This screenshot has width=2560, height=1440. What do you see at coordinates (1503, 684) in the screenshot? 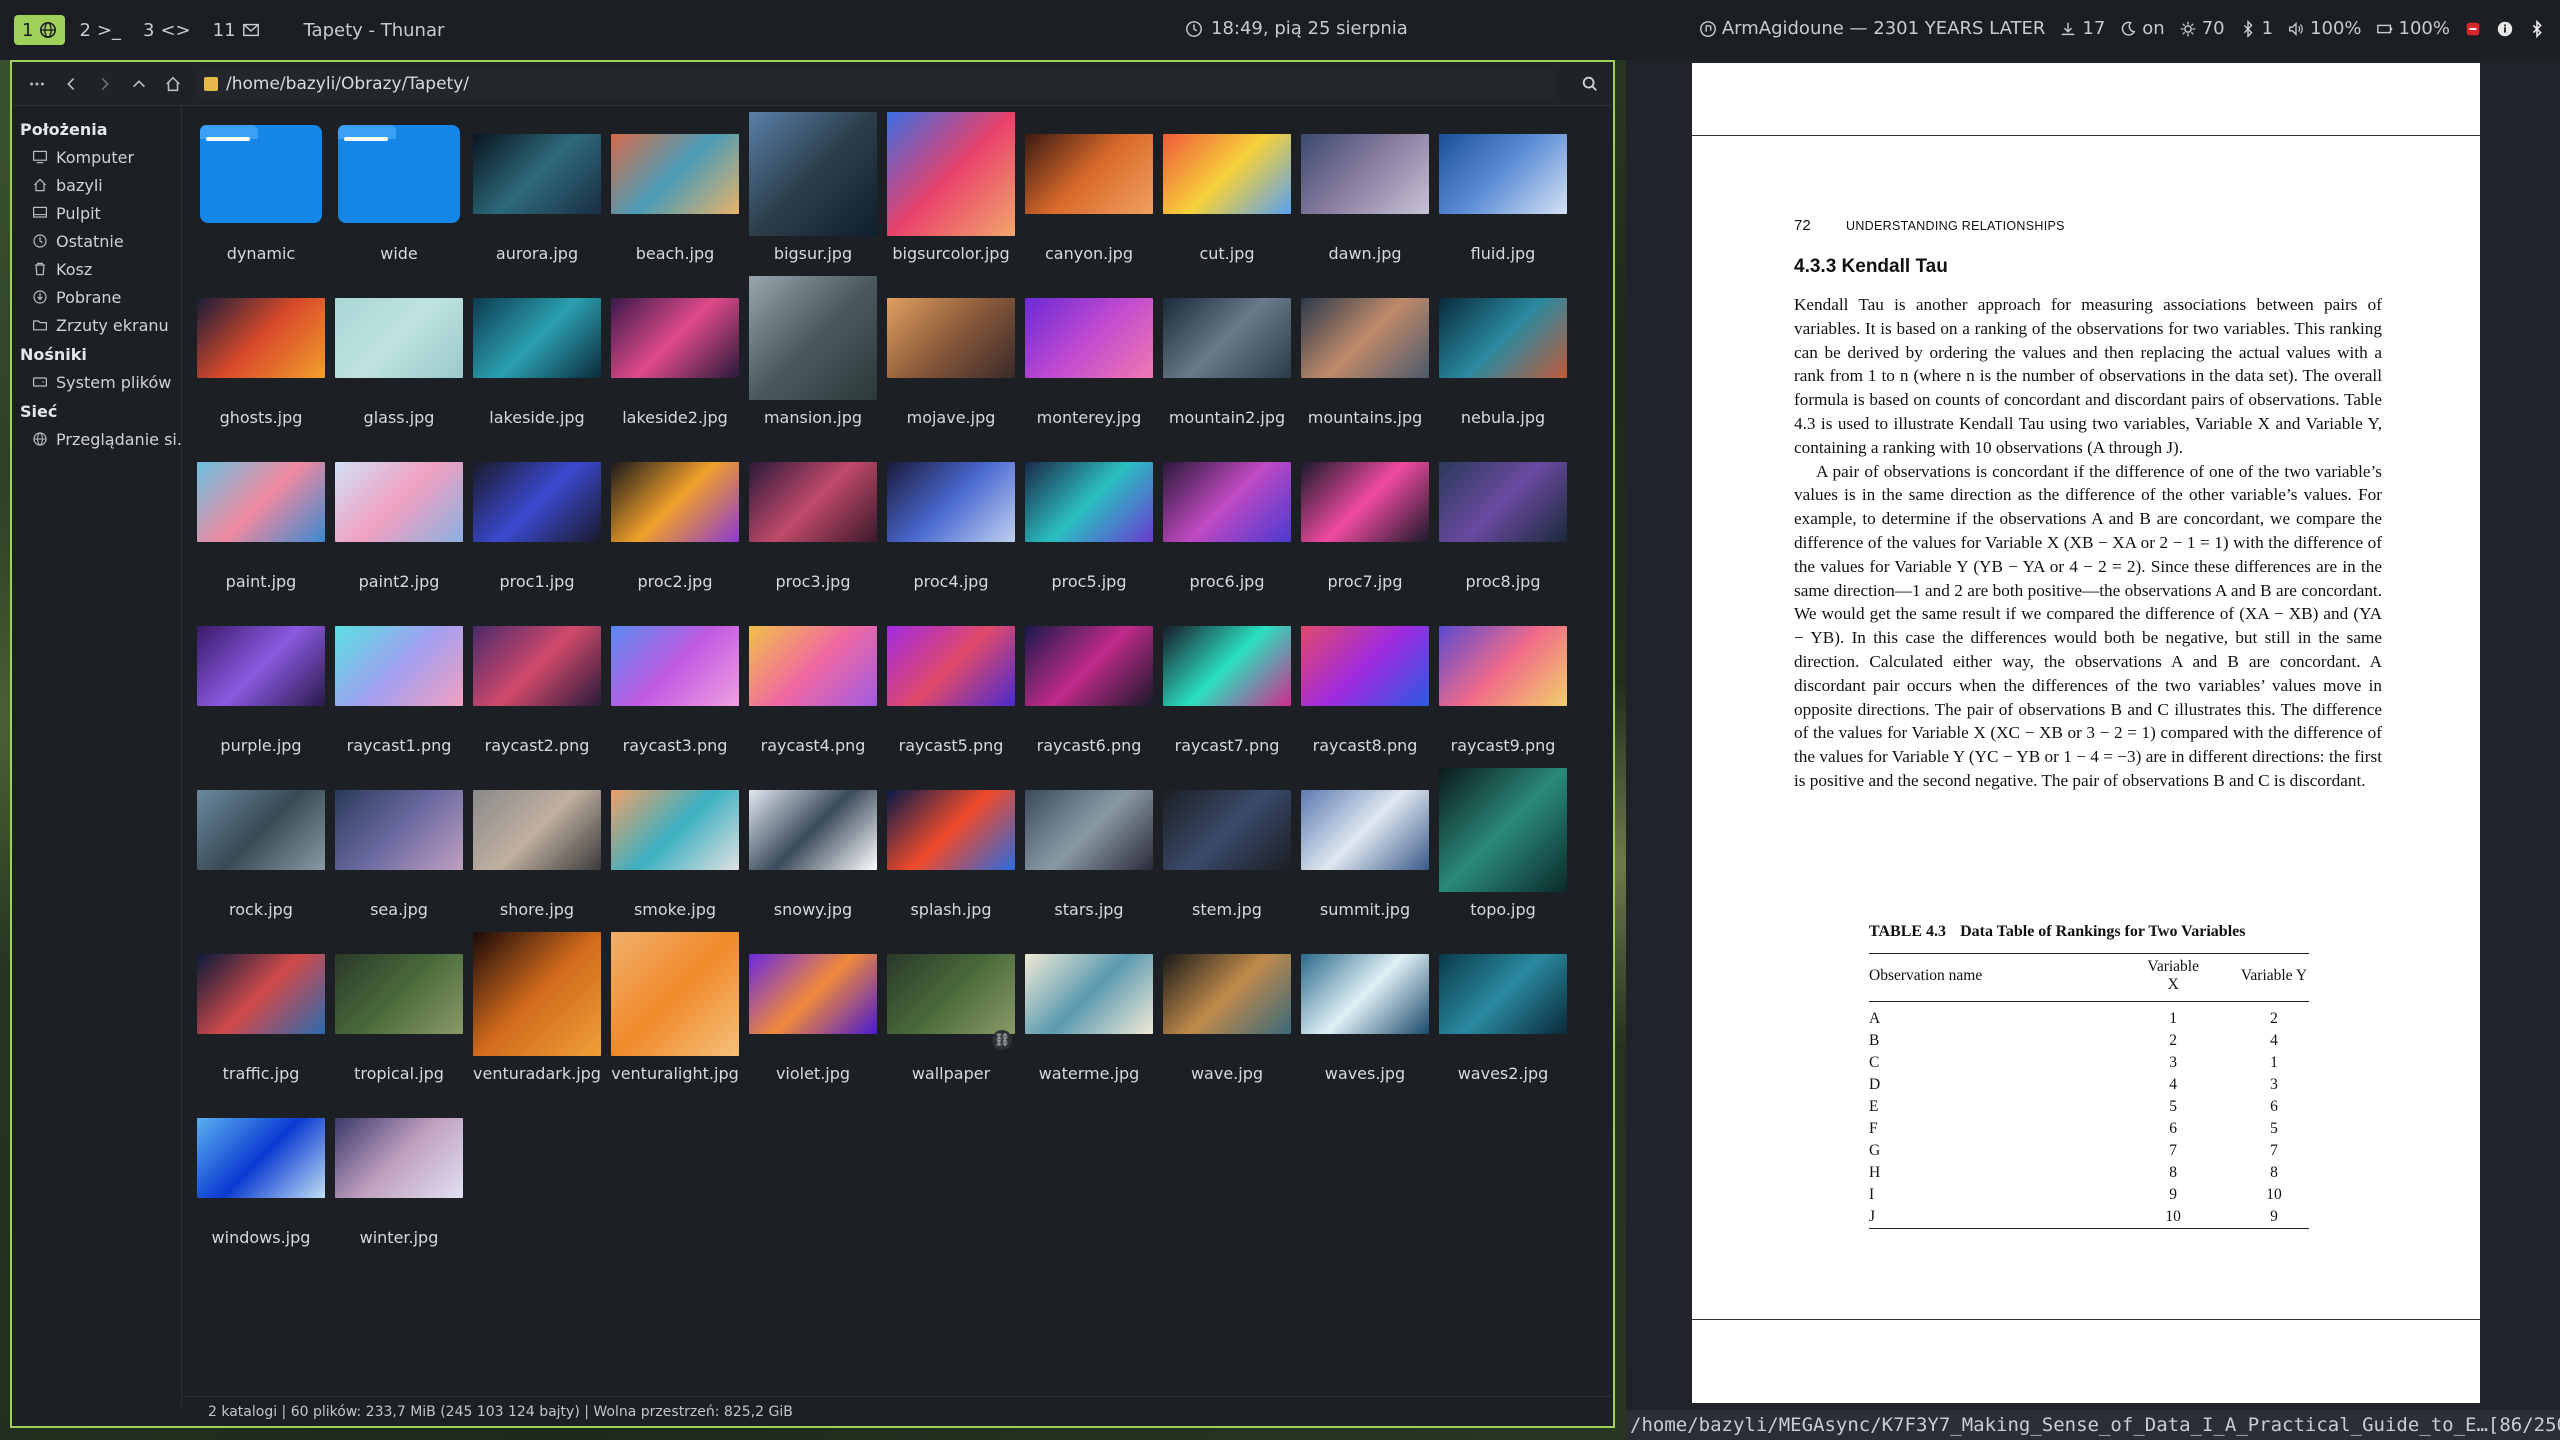
I see `file-item: raycast9.png` at bounding box center [1503, 684].